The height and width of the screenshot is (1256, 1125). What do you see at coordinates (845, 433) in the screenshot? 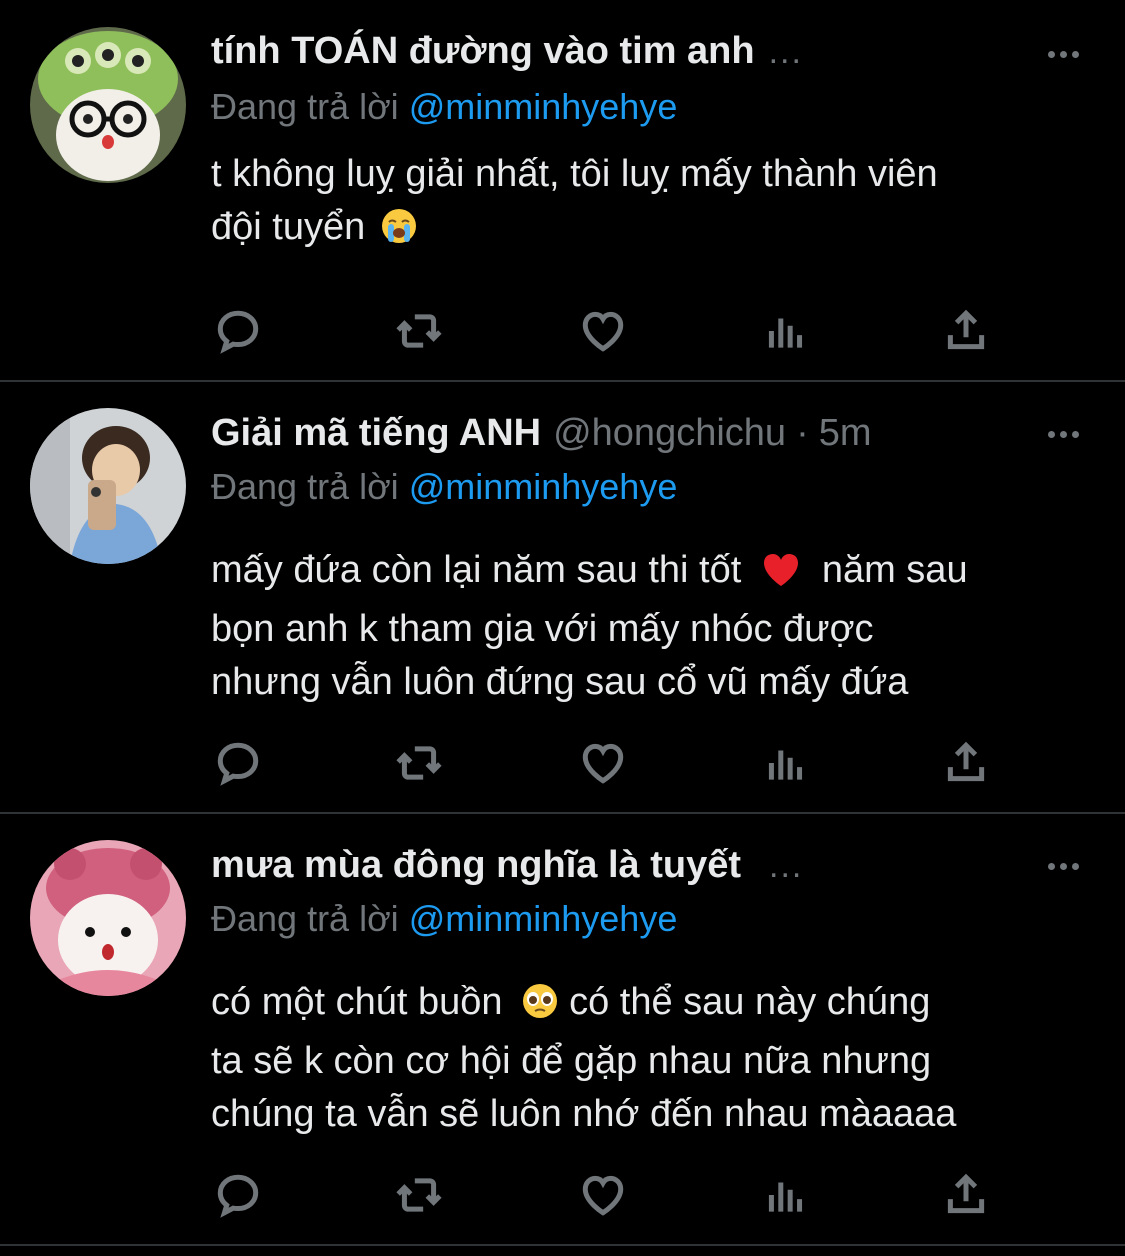
I see `timestamp: 5m` at bounding box center [845, 433].